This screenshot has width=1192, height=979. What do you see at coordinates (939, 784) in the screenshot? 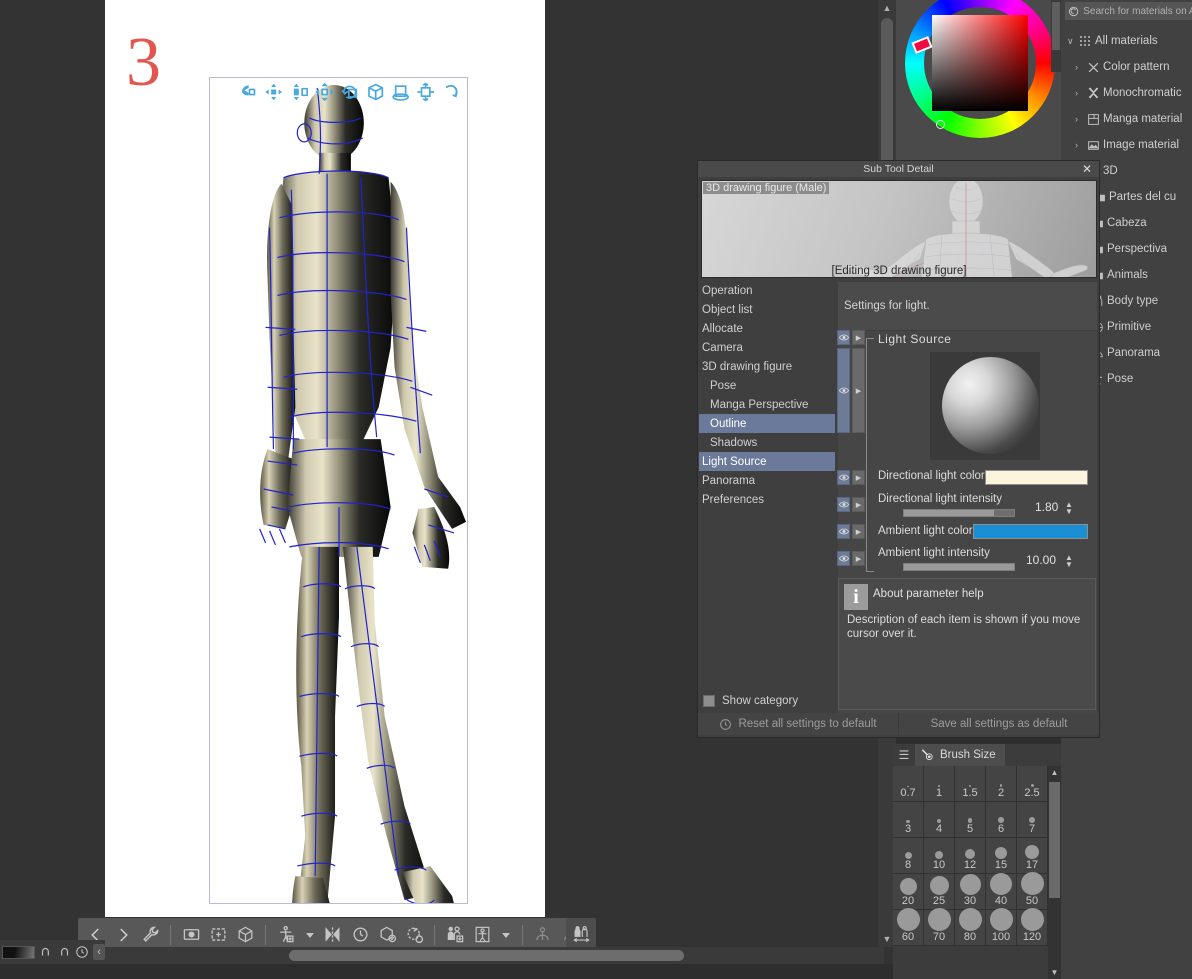
I see `brush-size-cell: 1` at bounding box center [939, 784].